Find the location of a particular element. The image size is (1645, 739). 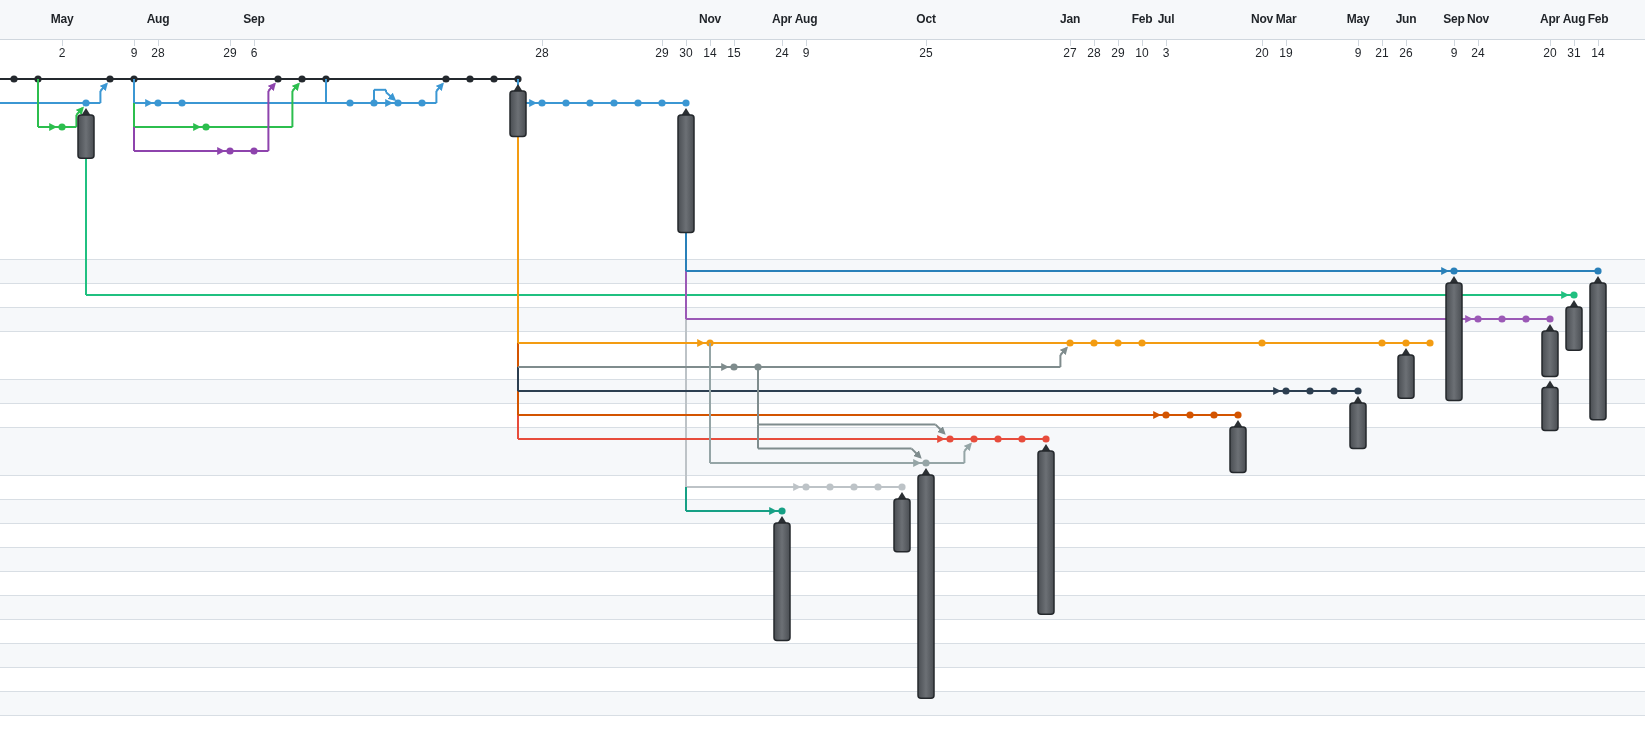

day-label: 27 is located at coordinates (1070, 53).